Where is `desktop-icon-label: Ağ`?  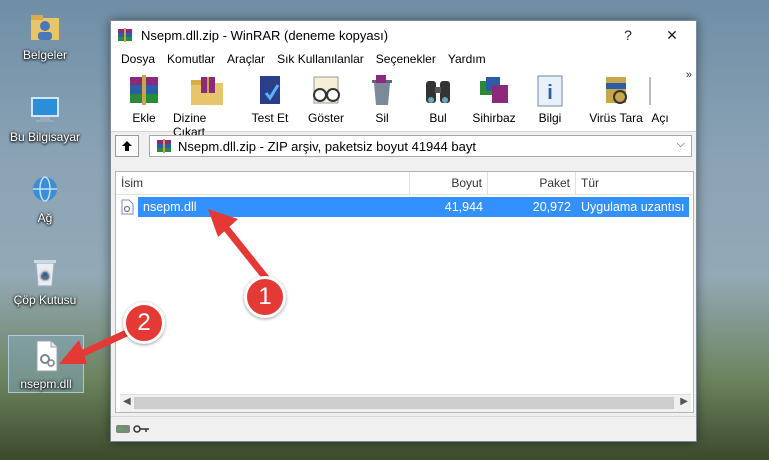 desktop-icon-label: Ağ is located at coordinates (45, 218).